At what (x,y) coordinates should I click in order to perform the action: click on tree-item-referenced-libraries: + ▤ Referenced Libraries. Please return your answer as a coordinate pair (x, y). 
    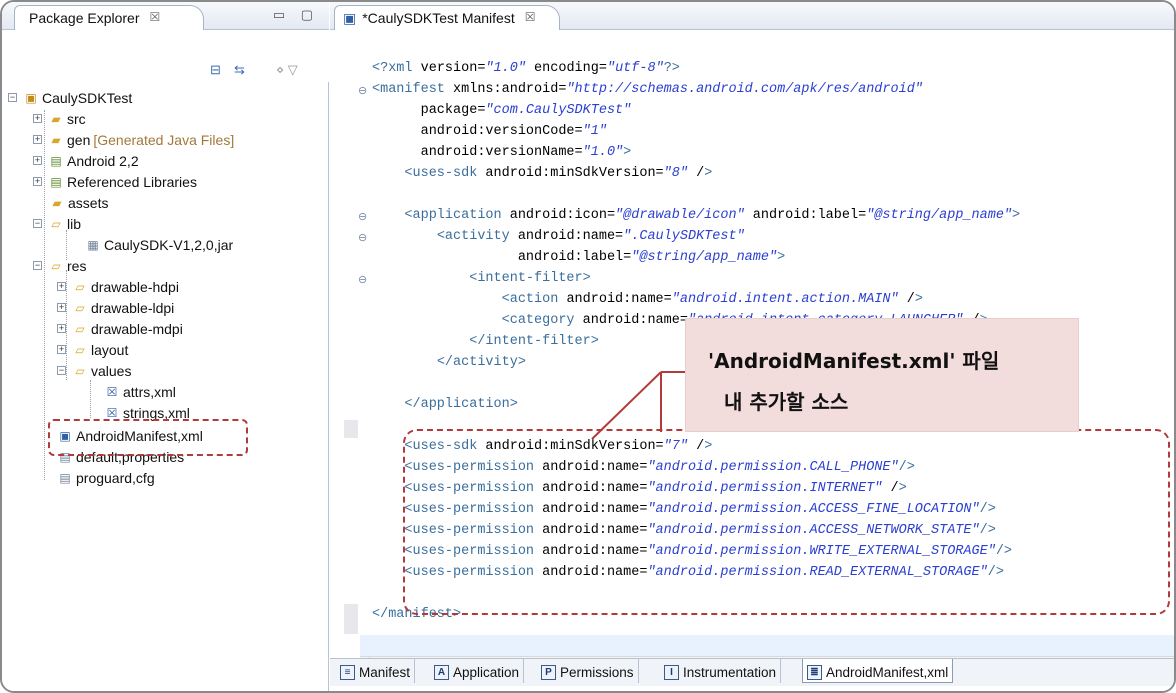
    Looking at the image, I should click on (115, 181).